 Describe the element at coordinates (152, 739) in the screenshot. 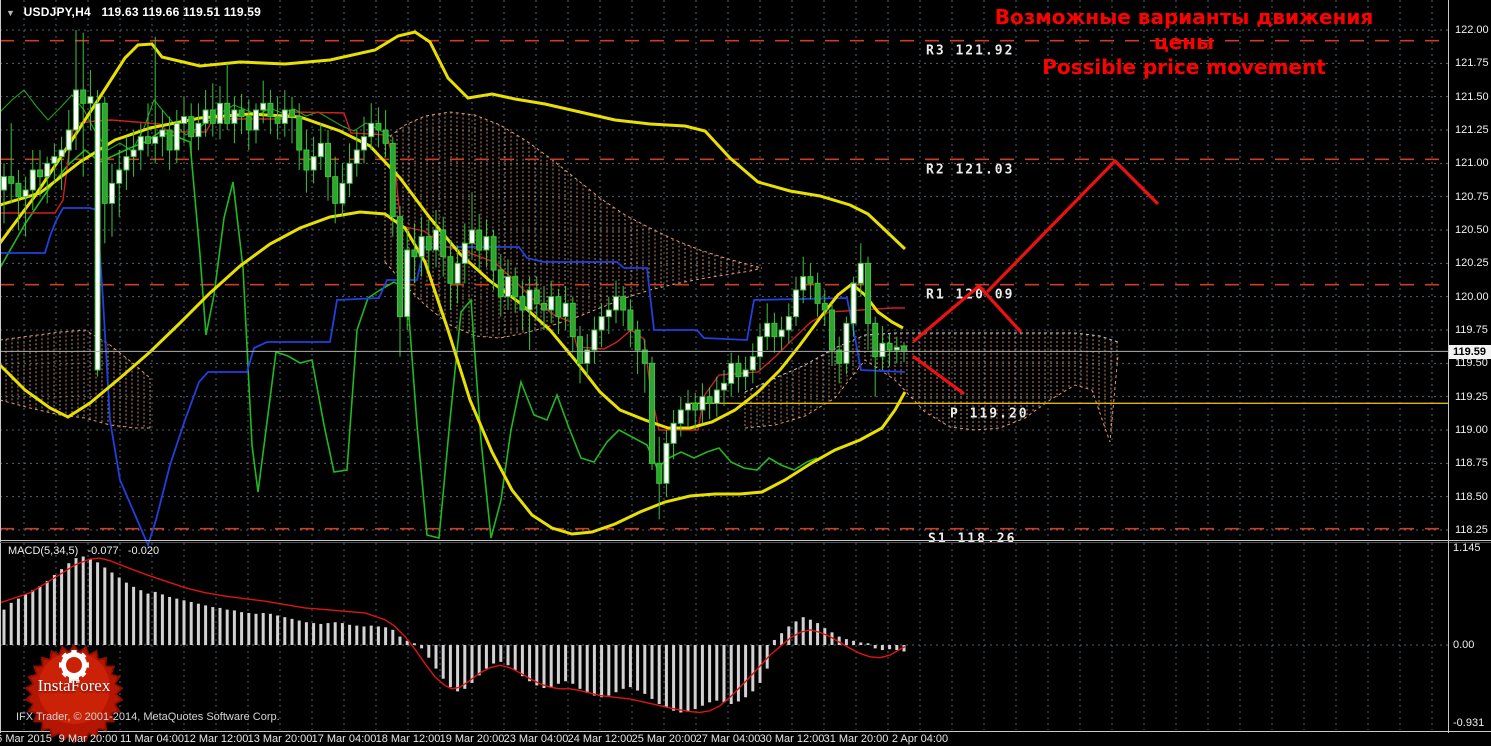

I see `time-axis-label: 11 Mar 04:00` at that location.